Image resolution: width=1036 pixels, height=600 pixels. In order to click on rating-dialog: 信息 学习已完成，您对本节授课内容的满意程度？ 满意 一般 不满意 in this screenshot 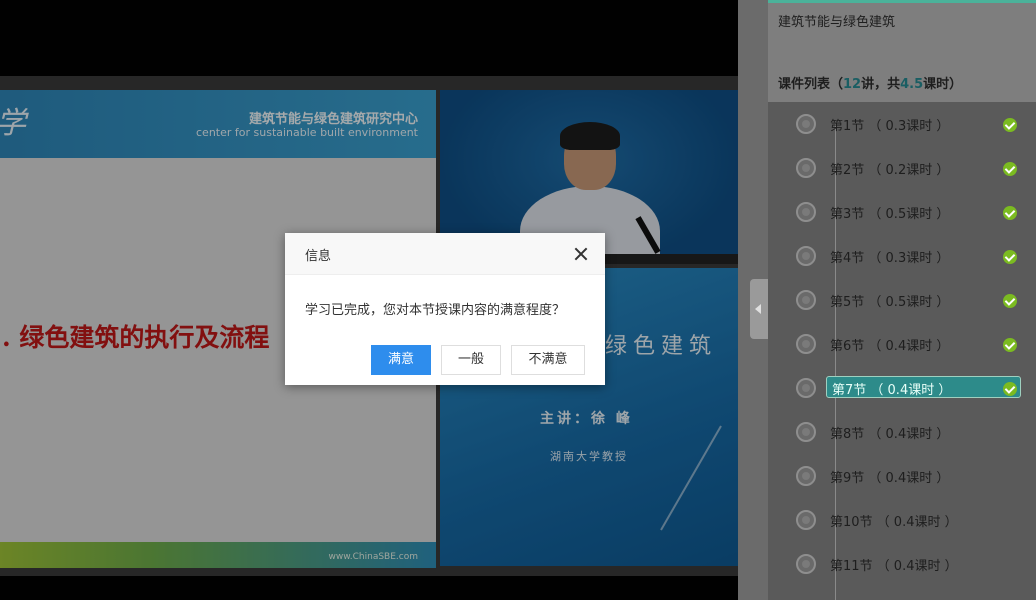, I will do `click(445, 309)`.